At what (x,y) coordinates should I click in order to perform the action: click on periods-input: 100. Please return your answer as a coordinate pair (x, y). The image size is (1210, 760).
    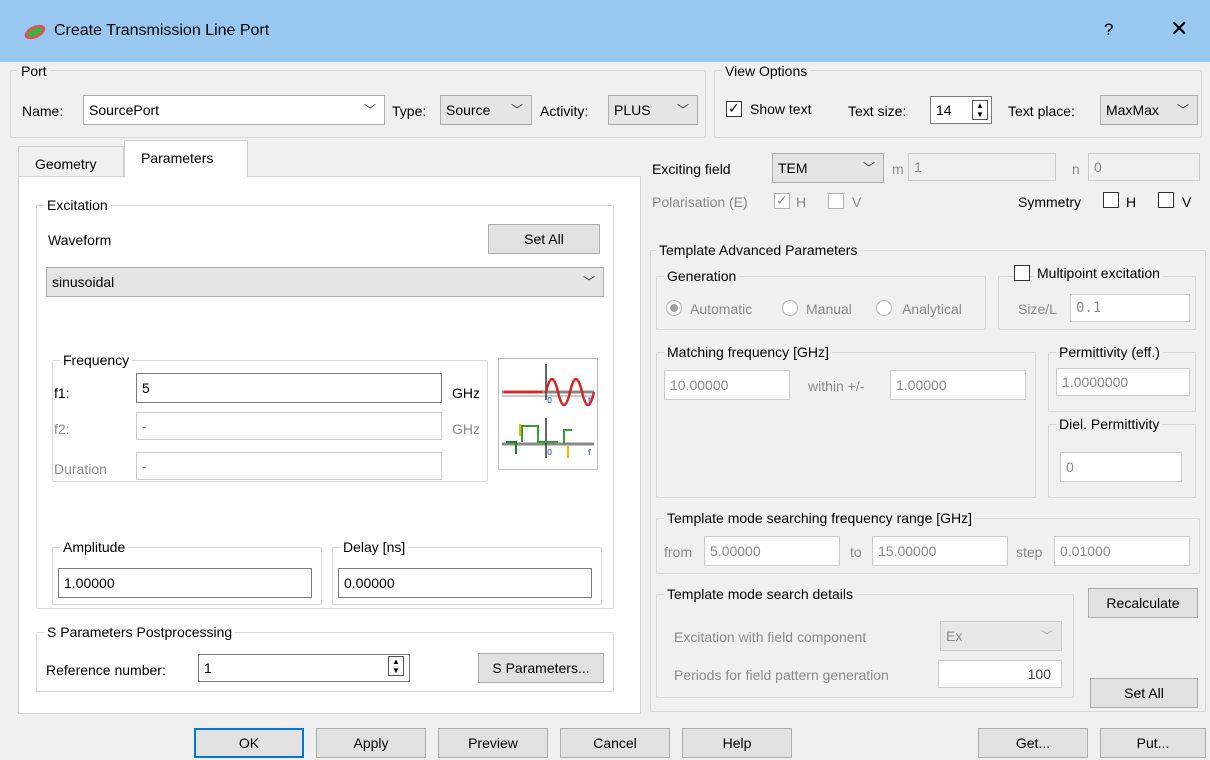
    Looking at the image, I should click on (1000, 674).